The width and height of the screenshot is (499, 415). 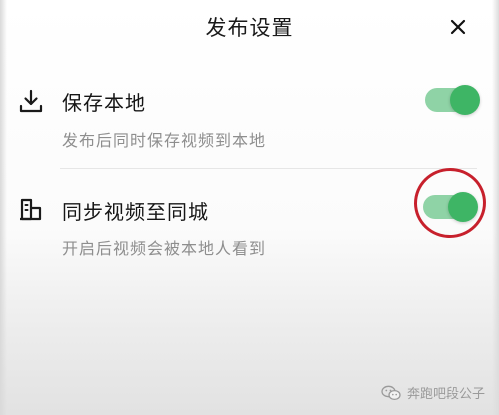 I want to click on building-icon, so click(x=31, y=209).